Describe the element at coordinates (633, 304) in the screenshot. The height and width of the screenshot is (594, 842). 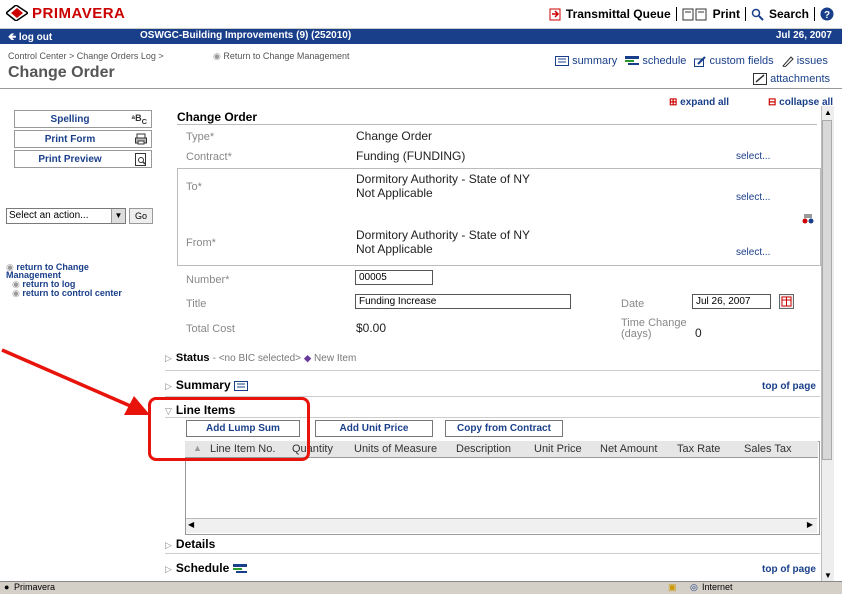
I see `date-label: Date` at that location.